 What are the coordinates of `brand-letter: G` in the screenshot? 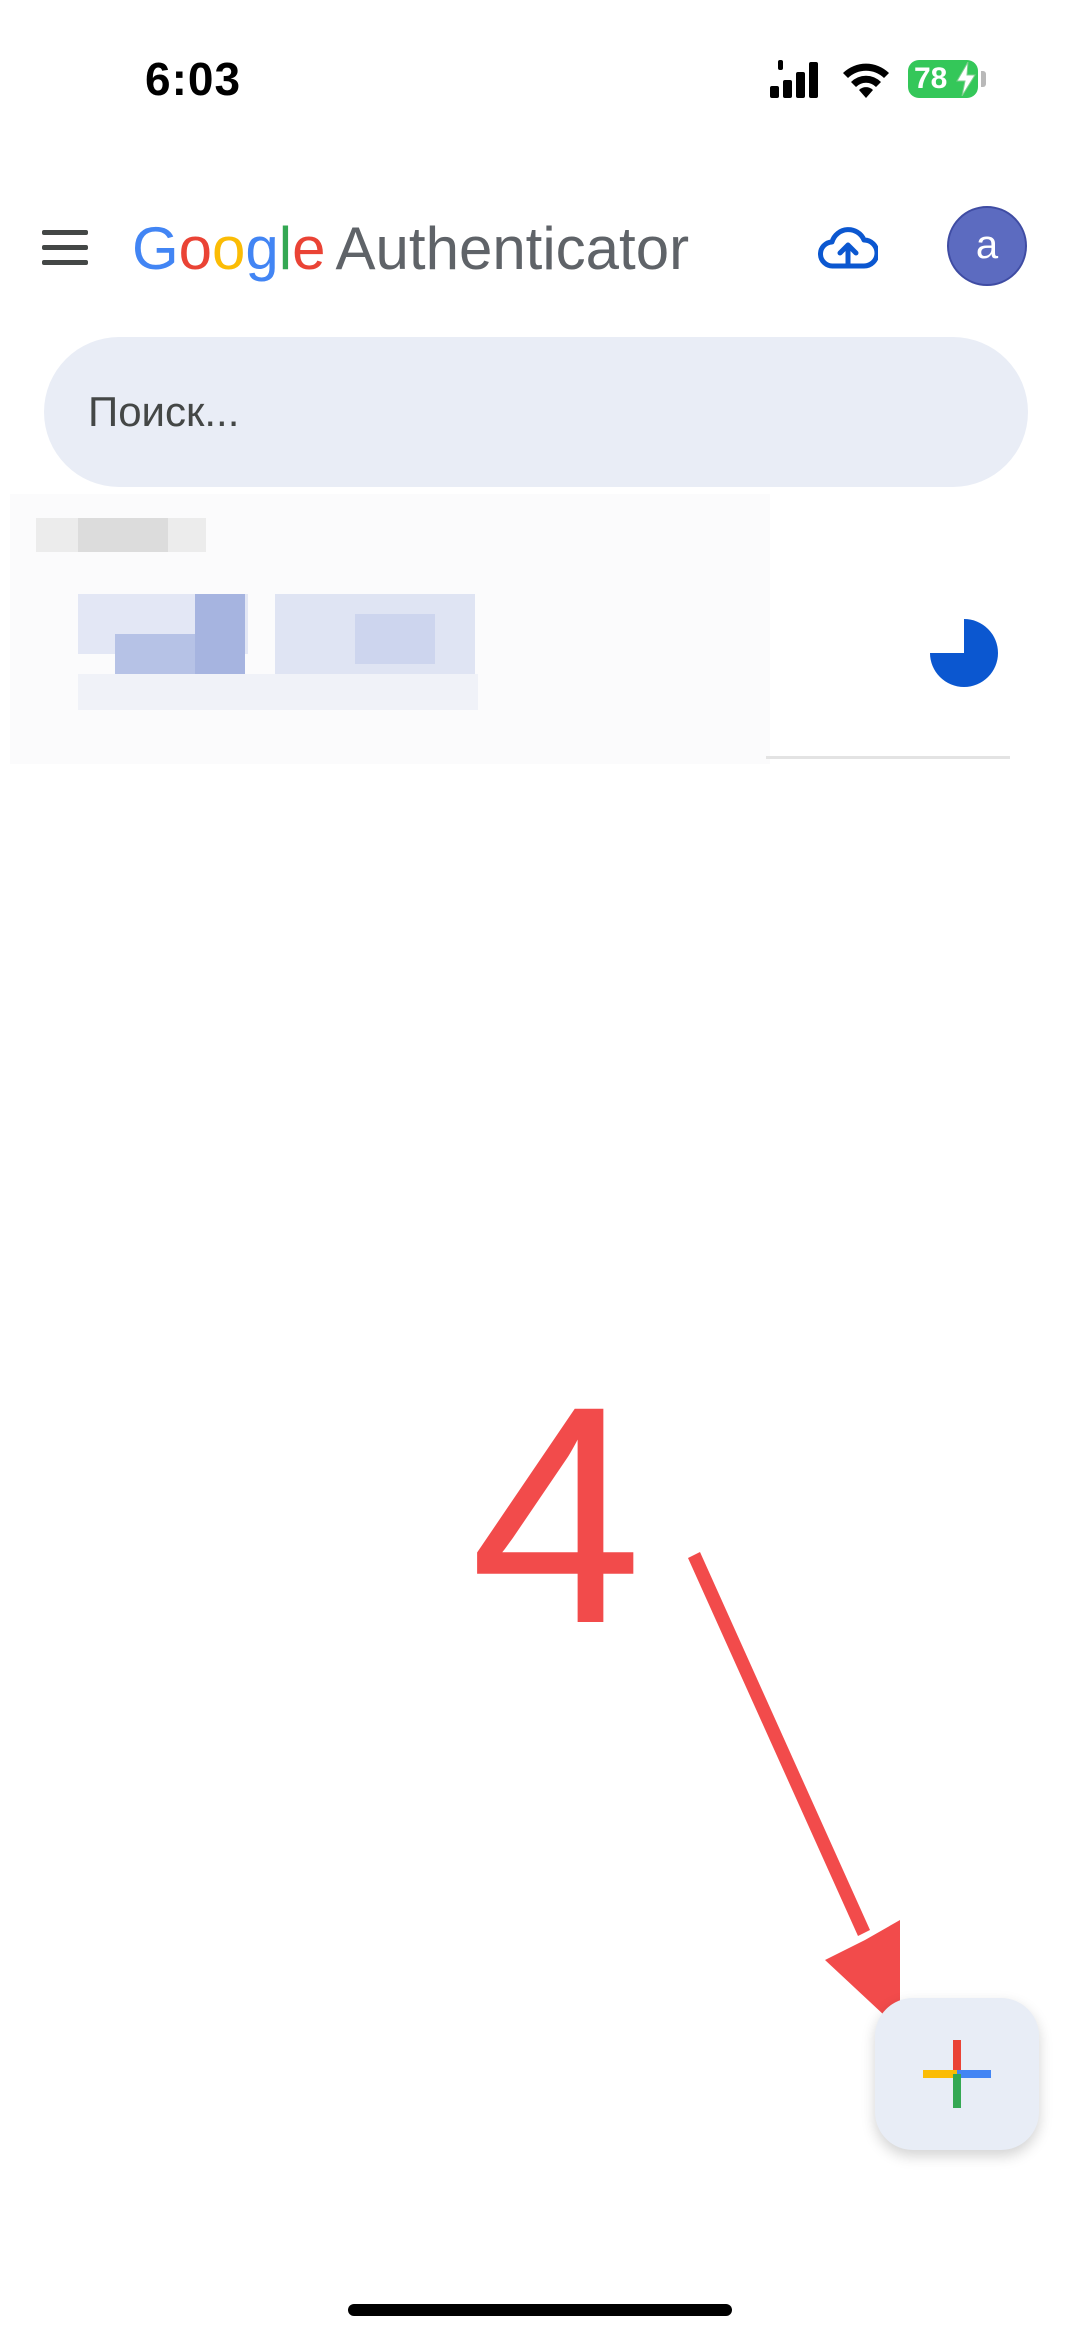 It's located at (155, 248).